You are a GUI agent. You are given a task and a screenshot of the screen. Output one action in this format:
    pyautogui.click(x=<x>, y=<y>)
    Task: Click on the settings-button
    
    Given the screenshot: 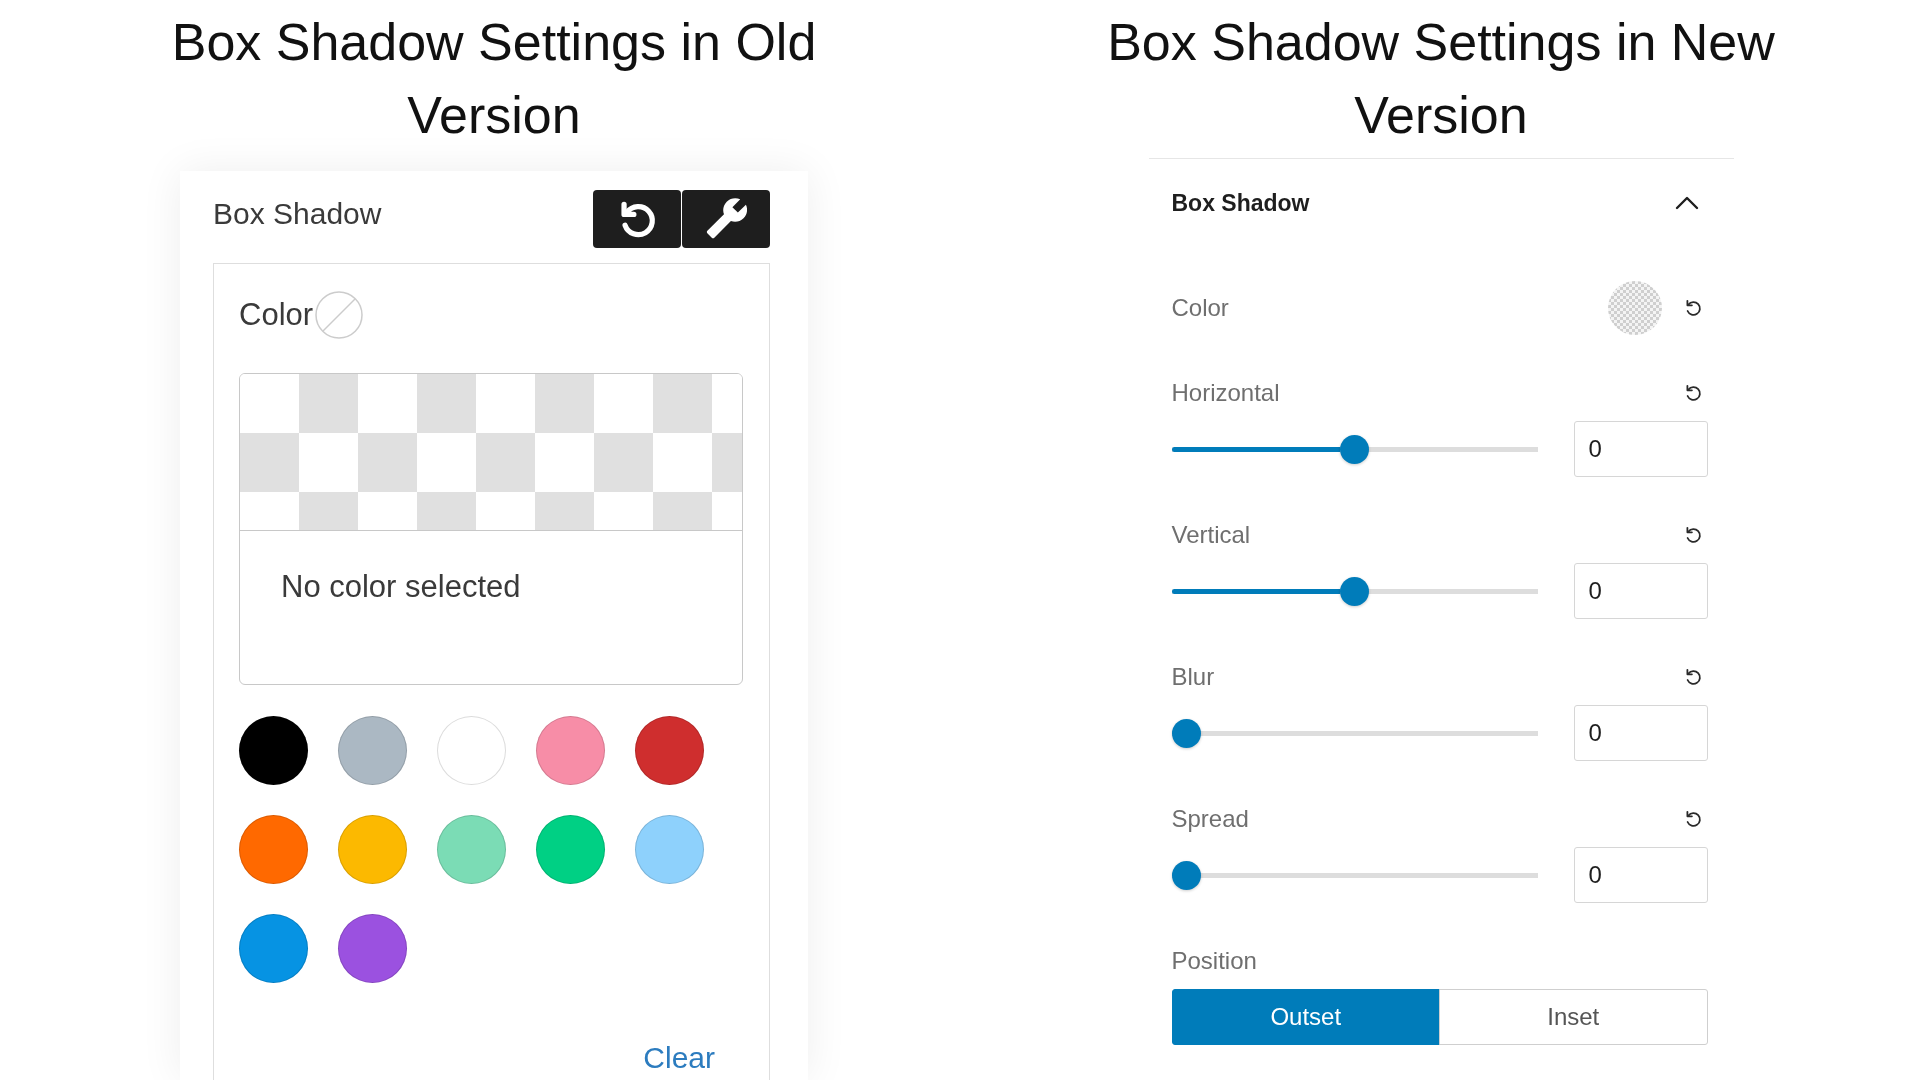 What is the action you would take?
    pyautogui.click(x=726, y=219)
    